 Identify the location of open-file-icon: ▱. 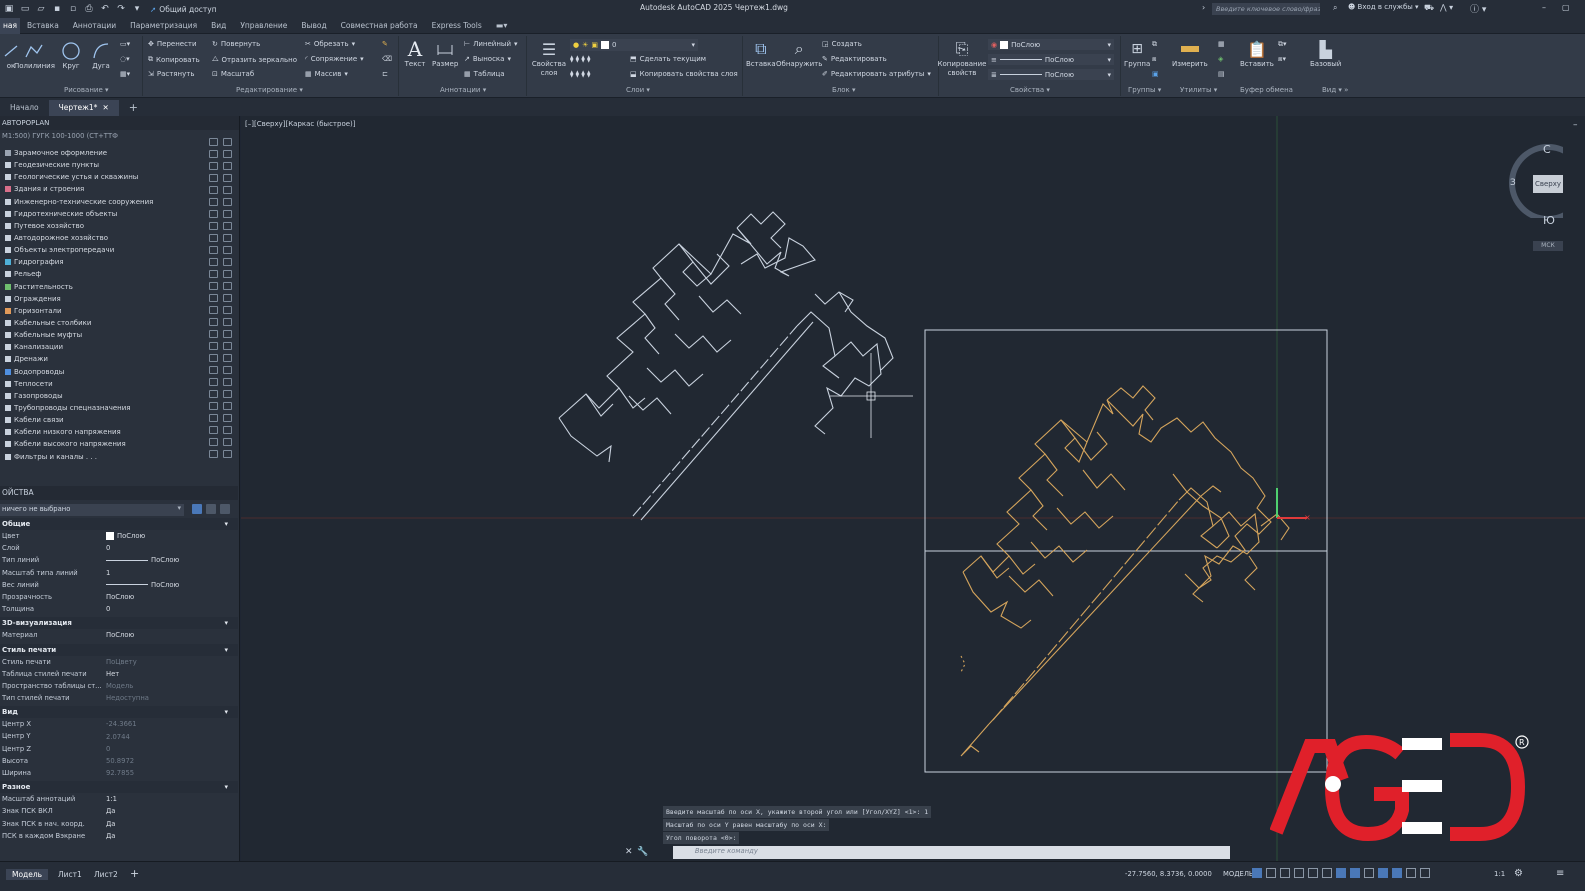
(41, 9).